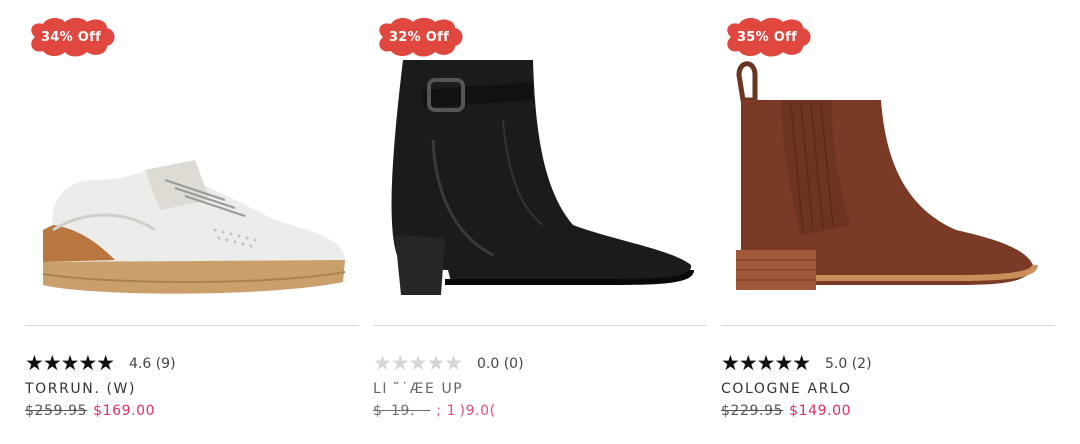  Describe the element at coordinates (56, 411) in the screenshot. I see `original-price: $259.95` at that location.